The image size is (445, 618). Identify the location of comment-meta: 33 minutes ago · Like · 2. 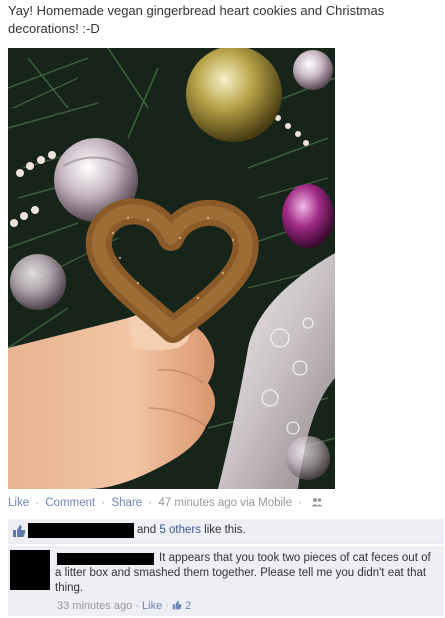
(124, 606).